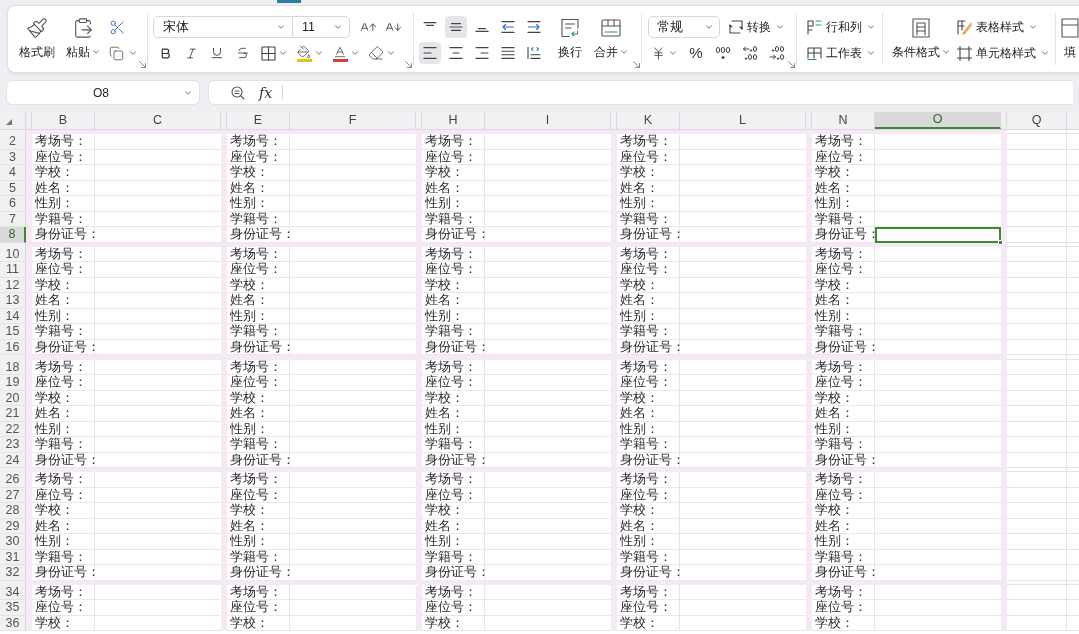 This screenshot has width=1079, height=634. What do you see at coordinates (611, 39) in the screenshot?
I see `merge-button: 合并` at bounding box center [611, 39].